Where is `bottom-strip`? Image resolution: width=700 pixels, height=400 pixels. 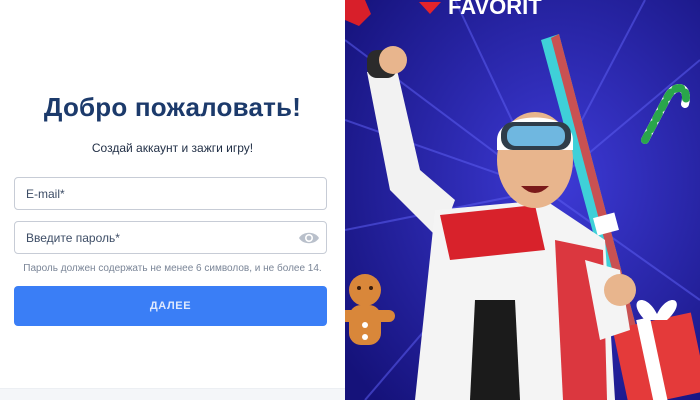
bottom-strip is located at coordinates (172, 394).